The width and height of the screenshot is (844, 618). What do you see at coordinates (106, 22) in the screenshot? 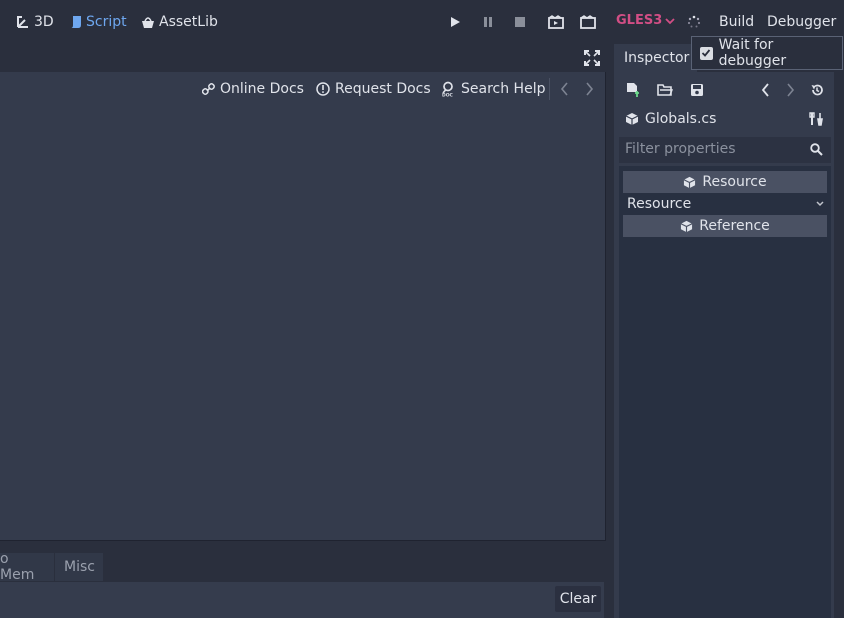
I see `tab-script-label: Script` at bounding box center [106, 22].